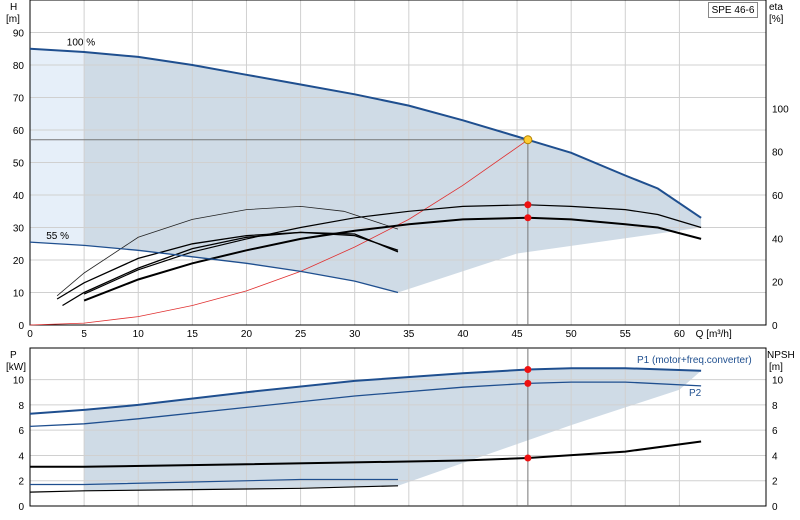 The image size is (800, 520). I want to click on y-axis-unit: [kW], so click(16, 367).